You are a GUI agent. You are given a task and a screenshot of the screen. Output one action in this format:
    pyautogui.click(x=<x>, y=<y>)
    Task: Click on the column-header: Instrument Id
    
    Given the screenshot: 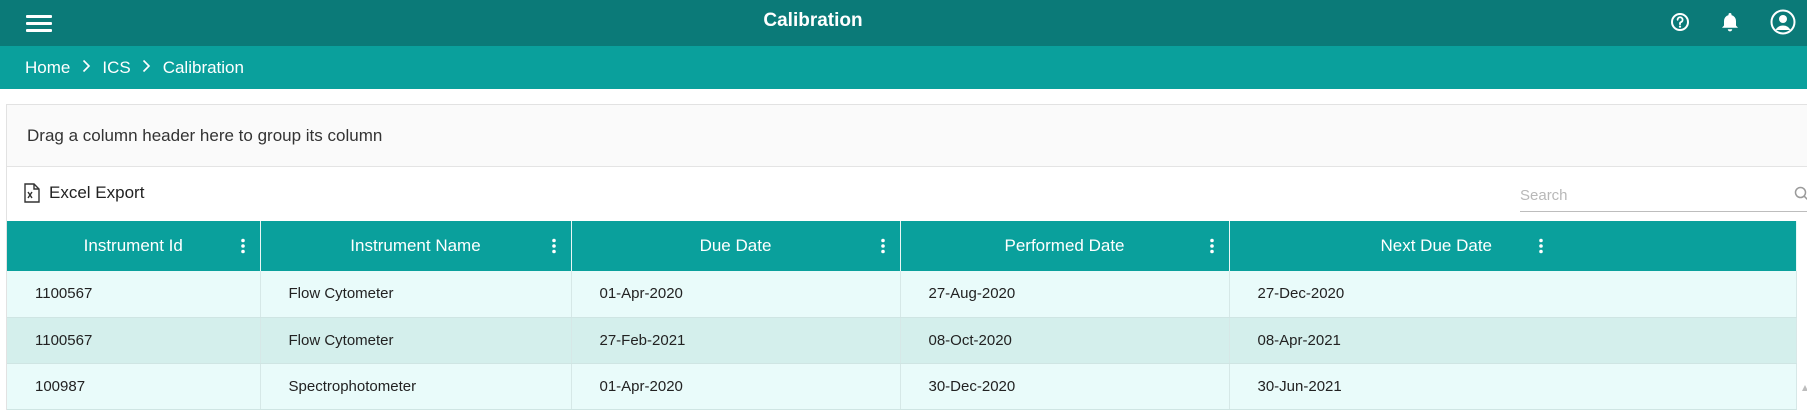 What is the action you would take?
    pyautogui.click(x=134, y=246)
    